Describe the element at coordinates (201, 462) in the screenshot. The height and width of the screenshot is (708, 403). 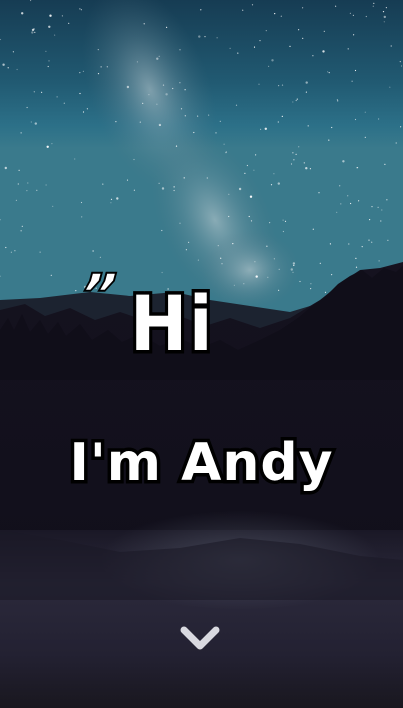
I see `intro-heading: I'm Andy` at that location.